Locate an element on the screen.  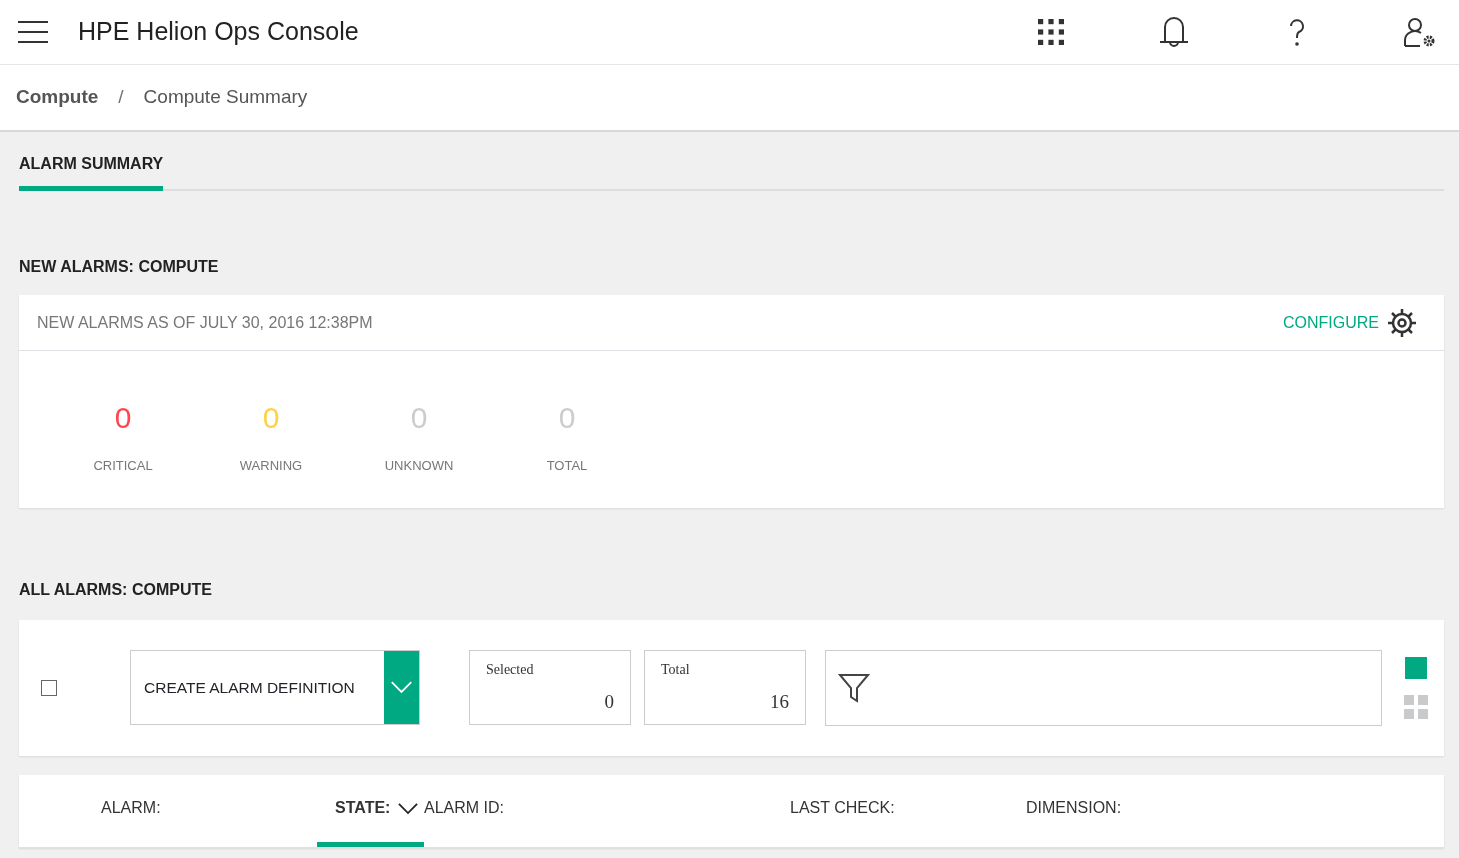
count-box-label: Total is located at coordinates (676, 670).